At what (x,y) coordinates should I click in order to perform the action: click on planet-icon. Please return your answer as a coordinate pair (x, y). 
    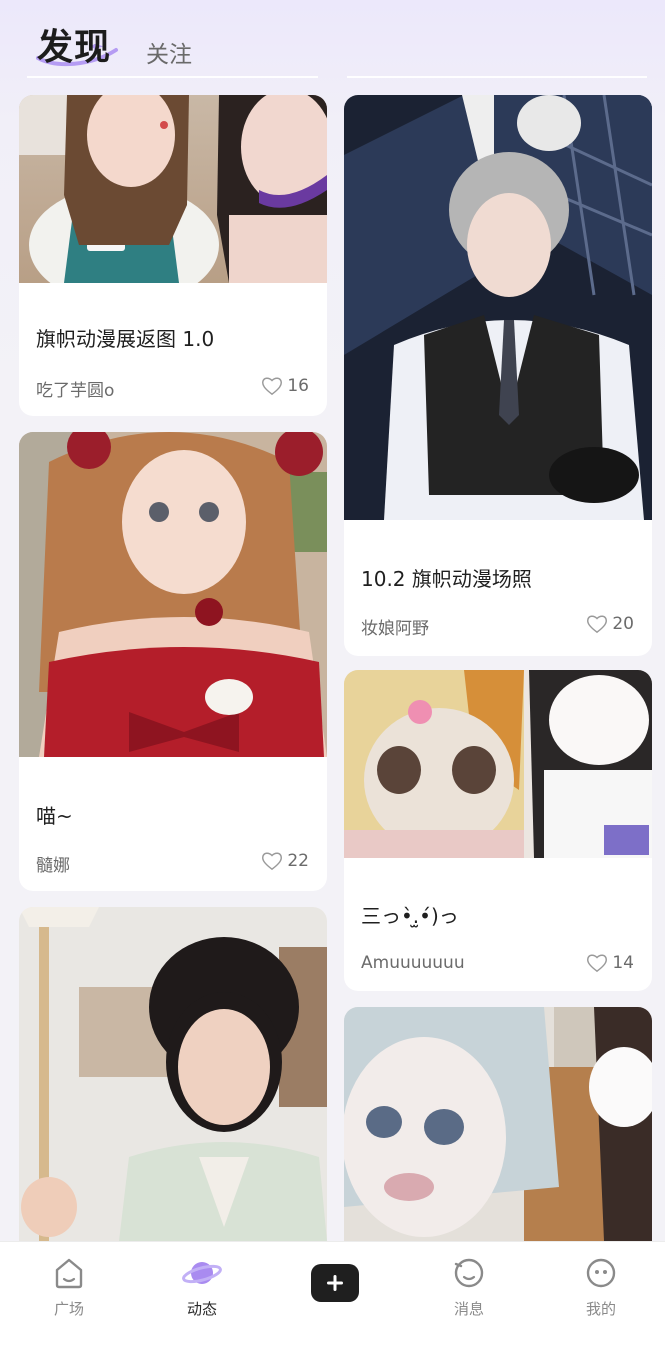
    Looking at the image, I should click on (202, 1273).